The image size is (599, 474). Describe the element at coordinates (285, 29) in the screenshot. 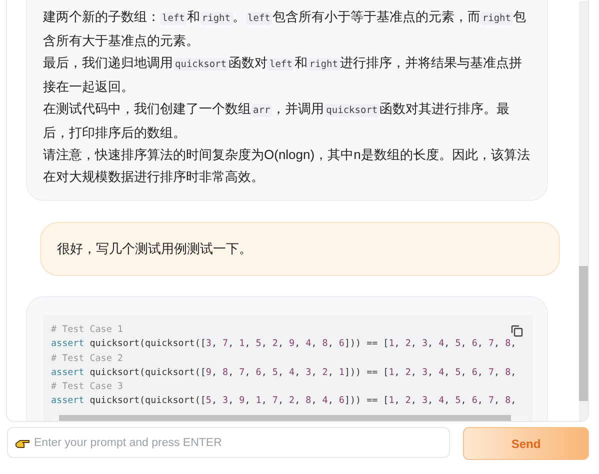

I see `message-paragraph: 建两个新的子数组：left 和 right。left 包含所有小于等于基准点的元素，而 right 包含所有大于基准点的元素。` at that location.